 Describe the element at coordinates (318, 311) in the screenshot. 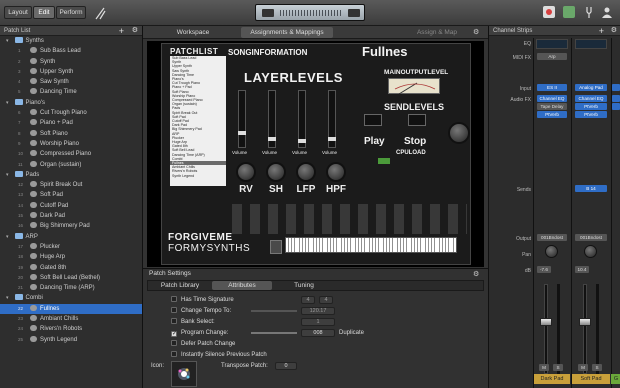

I see `tempo-field: 120.17` at that location.